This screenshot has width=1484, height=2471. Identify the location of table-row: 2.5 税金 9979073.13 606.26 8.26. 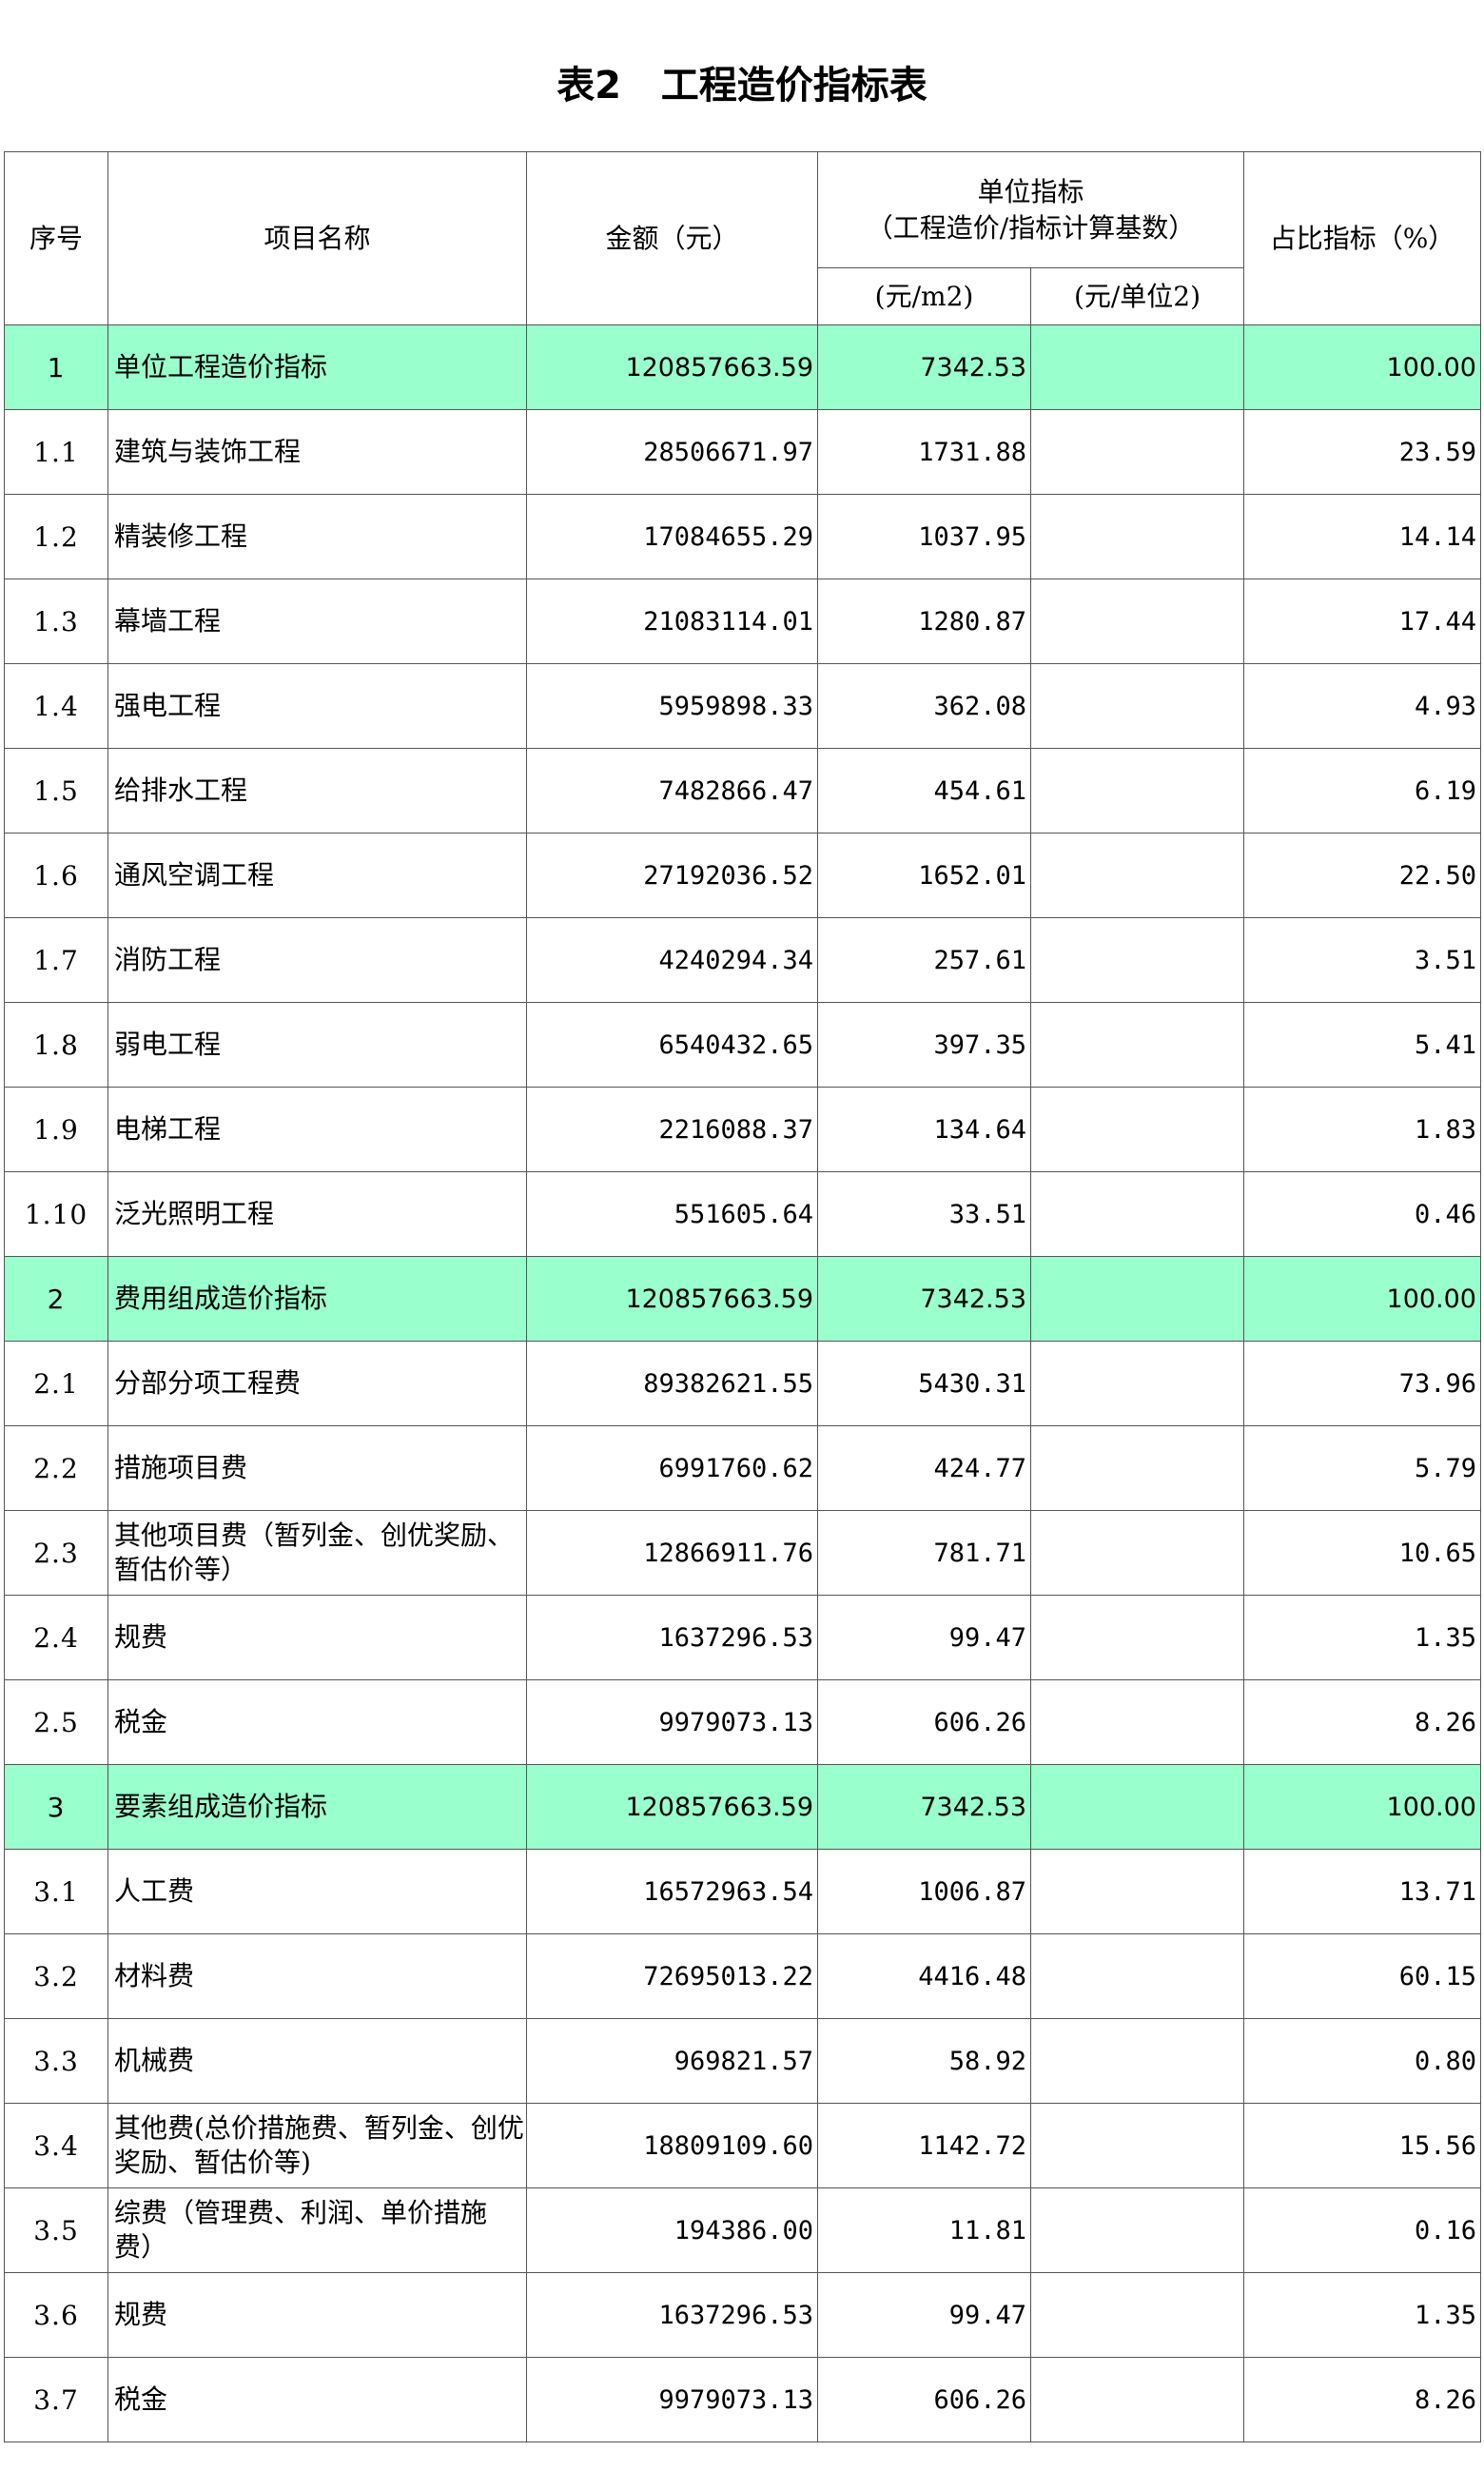
(742, 1722).